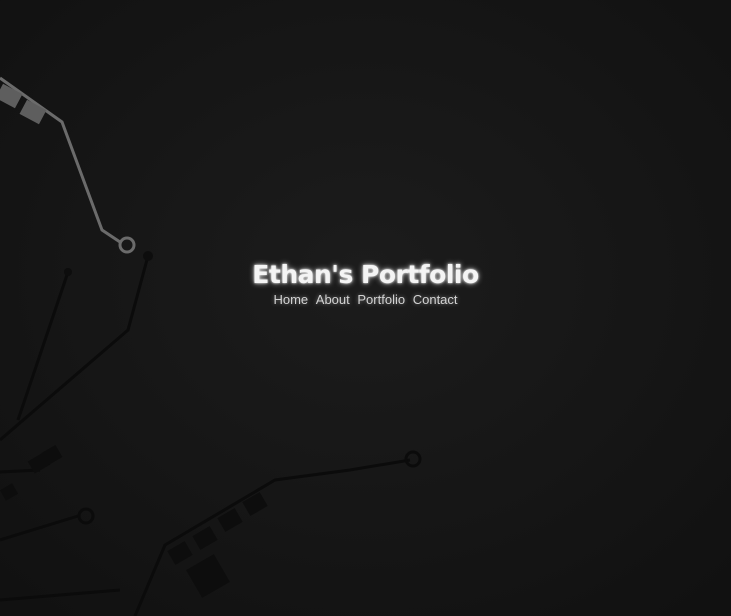 The height and width of the screenshot is (616, 731). I want to click on nav-contact-link: Contact, so click(435, 299).